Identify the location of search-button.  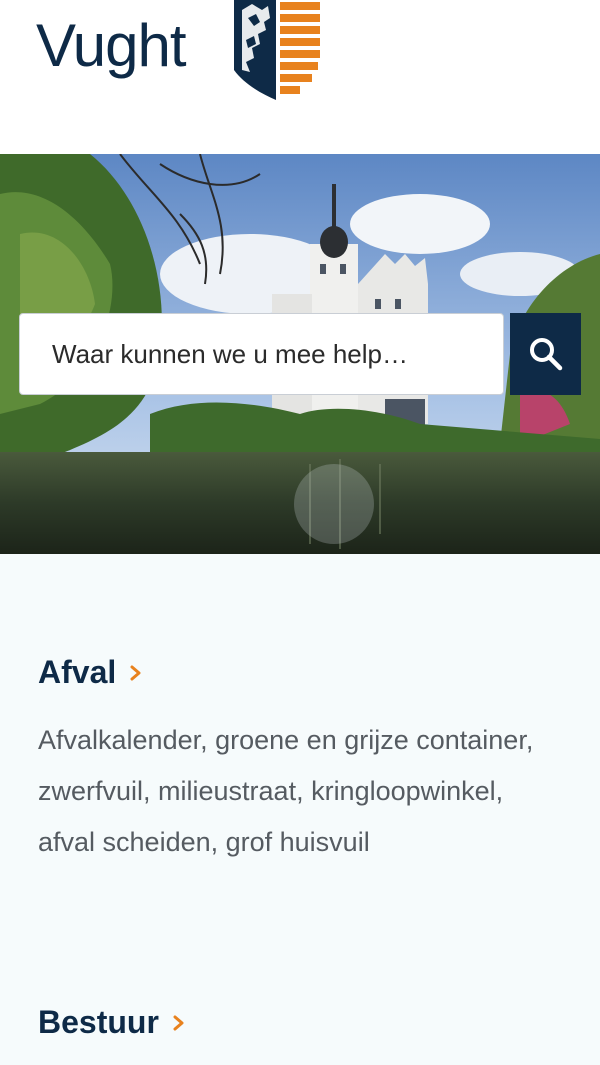
(545, 354).